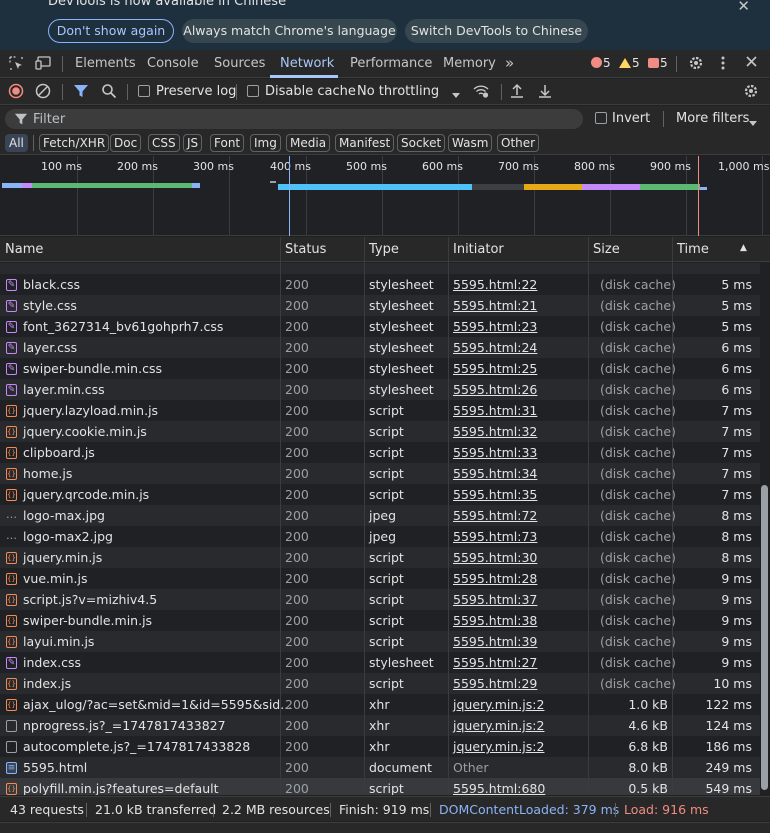 The height and width of the screenshot is (833, 770). I want to click on request-initiator: 5595.html:28, so click(495, 578).